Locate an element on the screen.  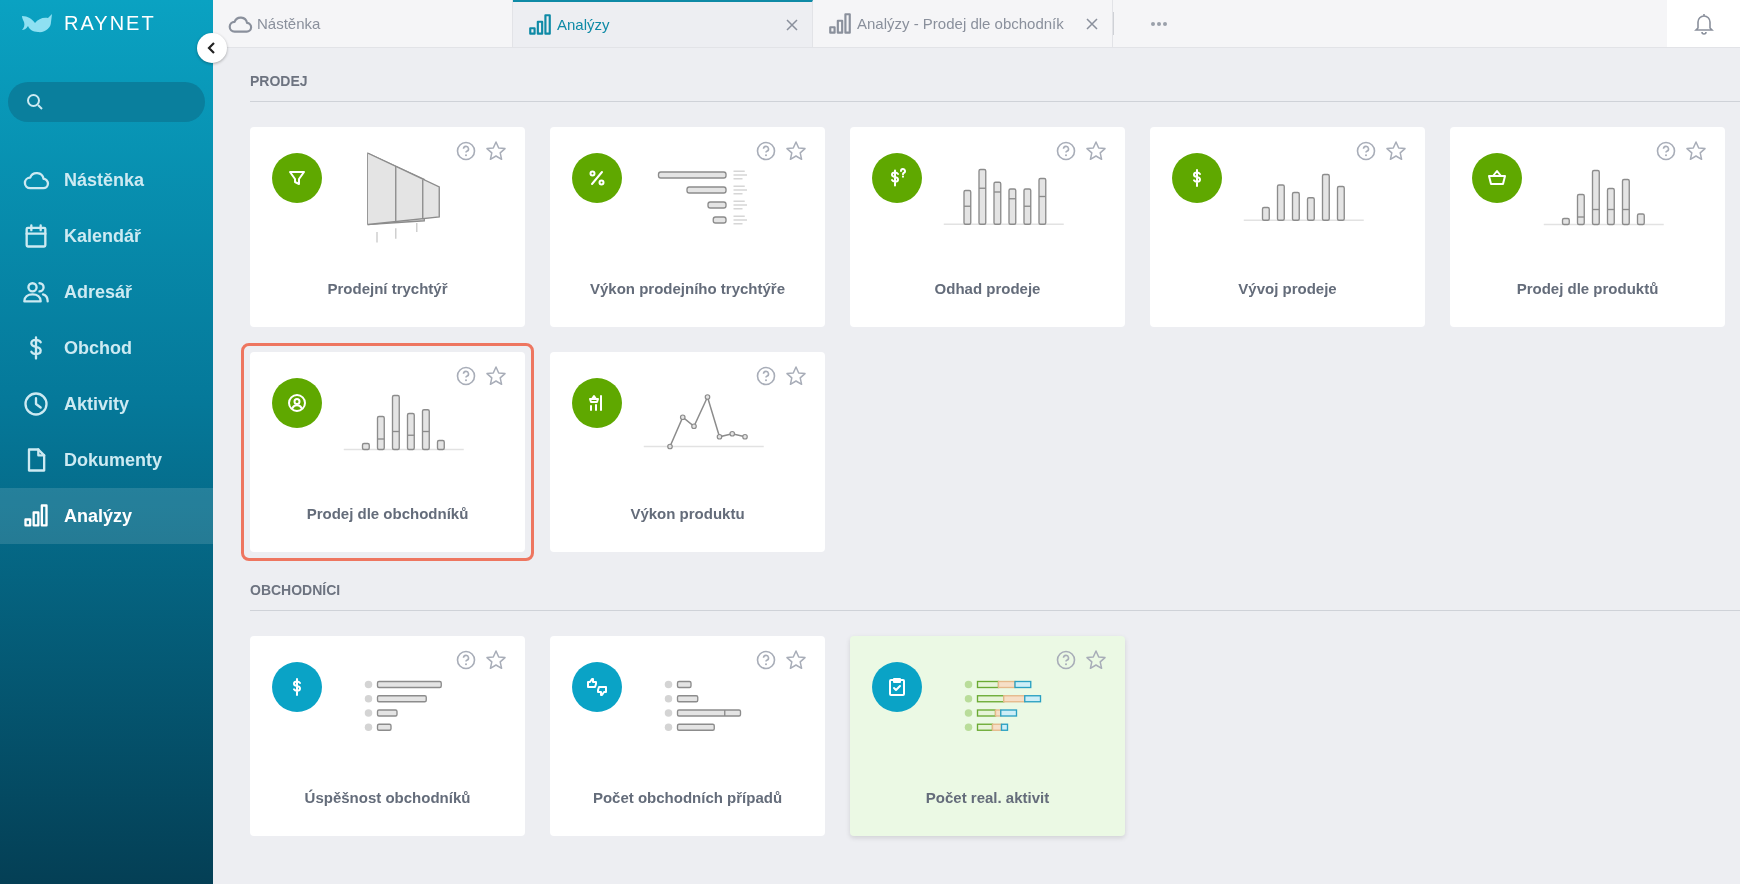
logo-text: RAYNET is located at coordinates (110, 23).